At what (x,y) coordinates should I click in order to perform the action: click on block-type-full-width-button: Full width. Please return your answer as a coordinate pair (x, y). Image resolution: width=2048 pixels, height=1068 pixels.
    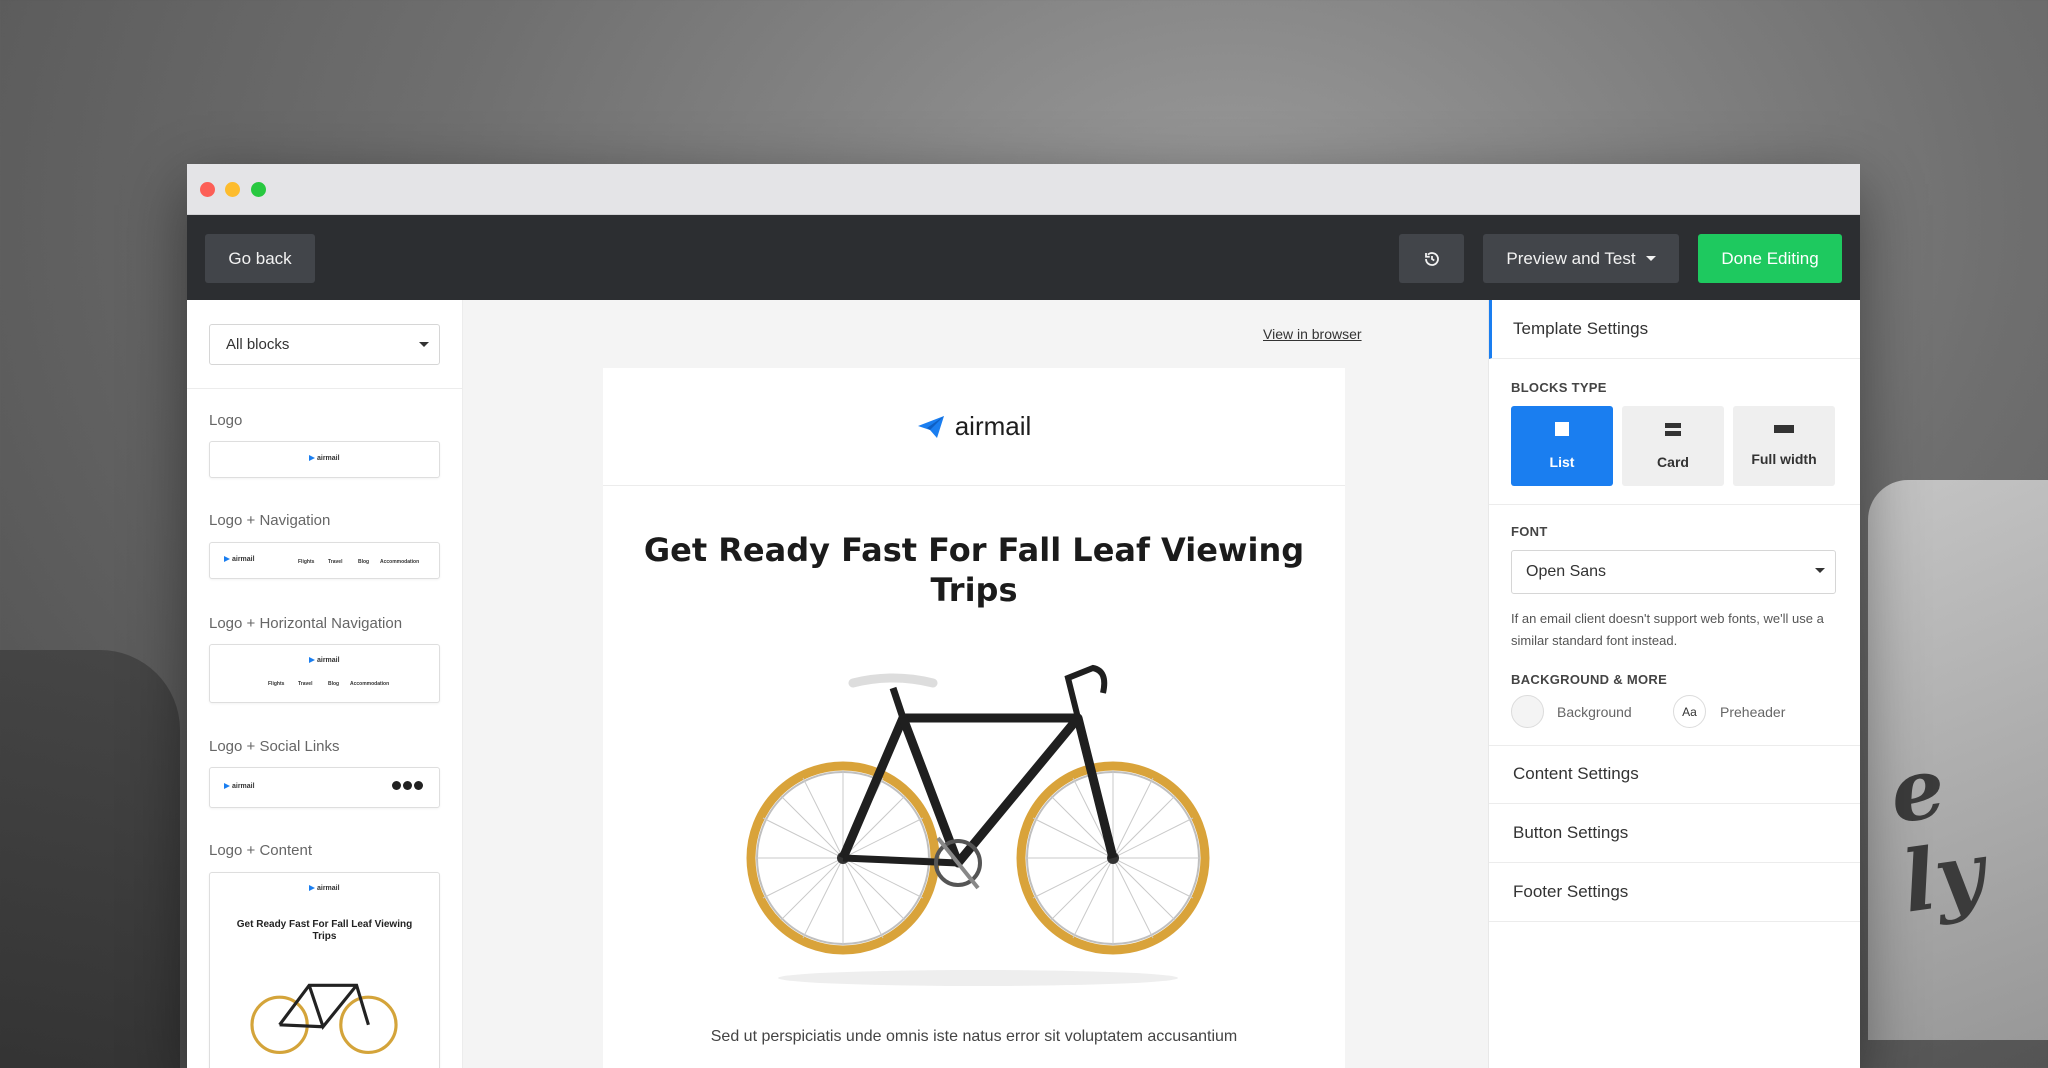
    Looking at the image, I should click on (1784, 446).